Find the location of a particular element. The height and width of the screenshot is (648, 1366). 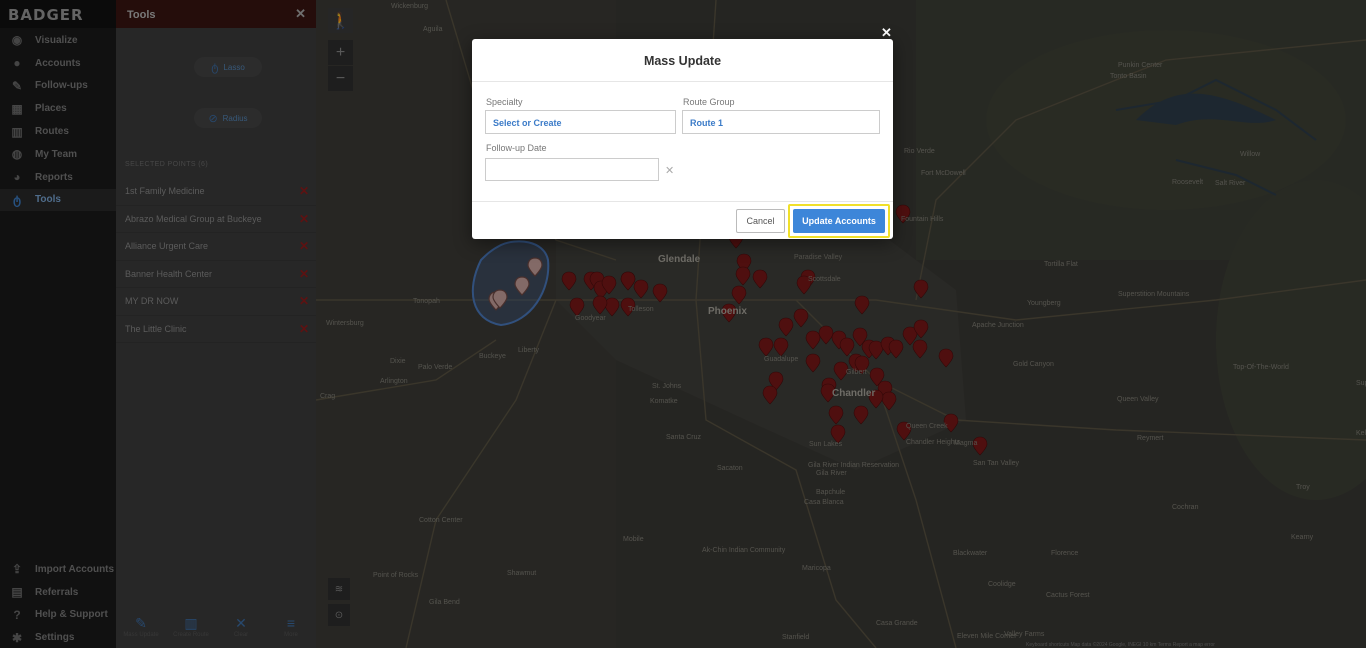

cancel-button: Cancel is located at coordinates (760, 221).